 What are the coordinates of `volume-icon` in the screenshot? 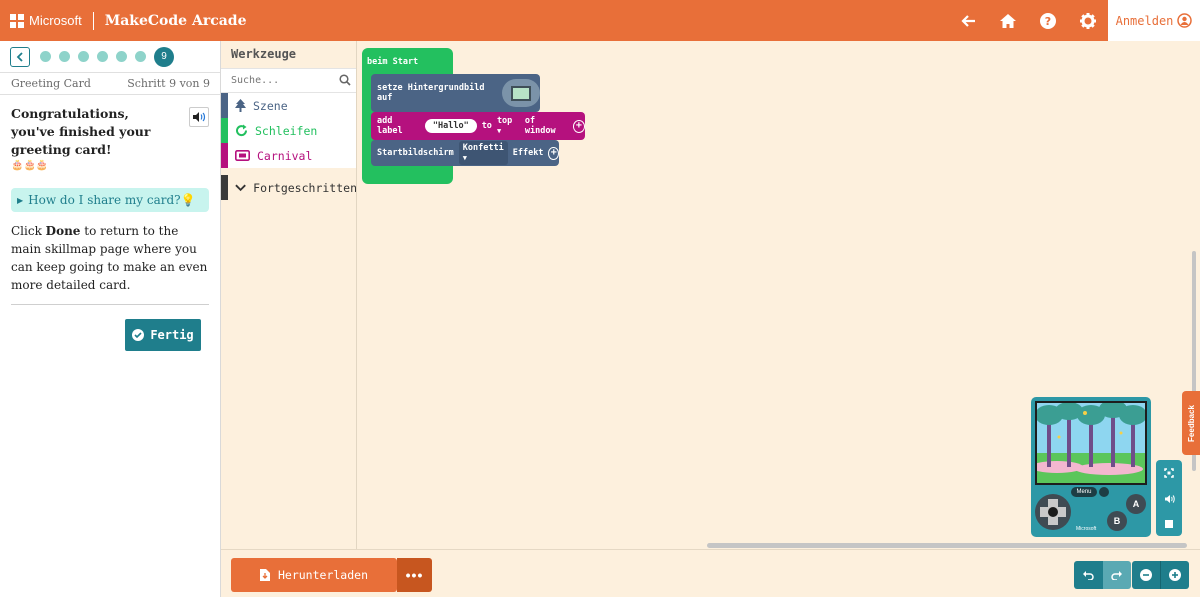 It's located at (1169, 499).